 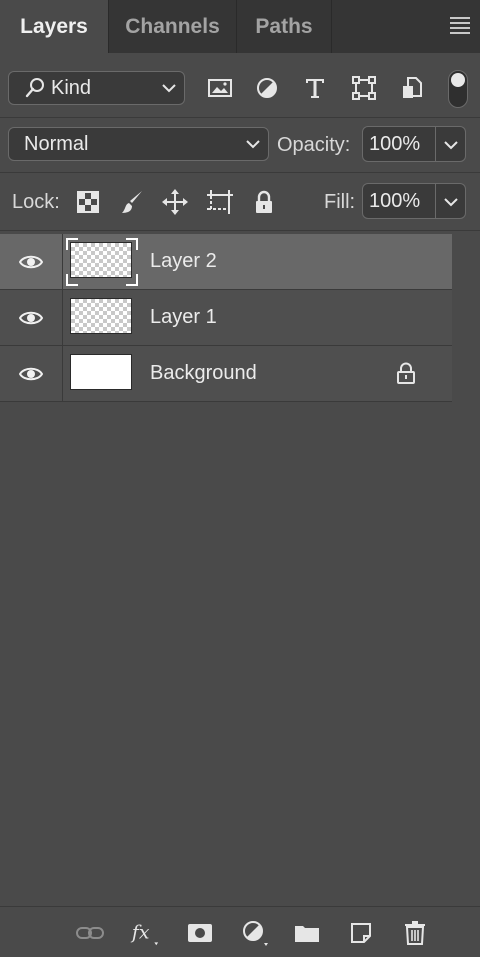 What do you see at coordinates (466, 570) in the screenshot?
I see `layers-scroll-gutter` at bounding box center [466, 570].